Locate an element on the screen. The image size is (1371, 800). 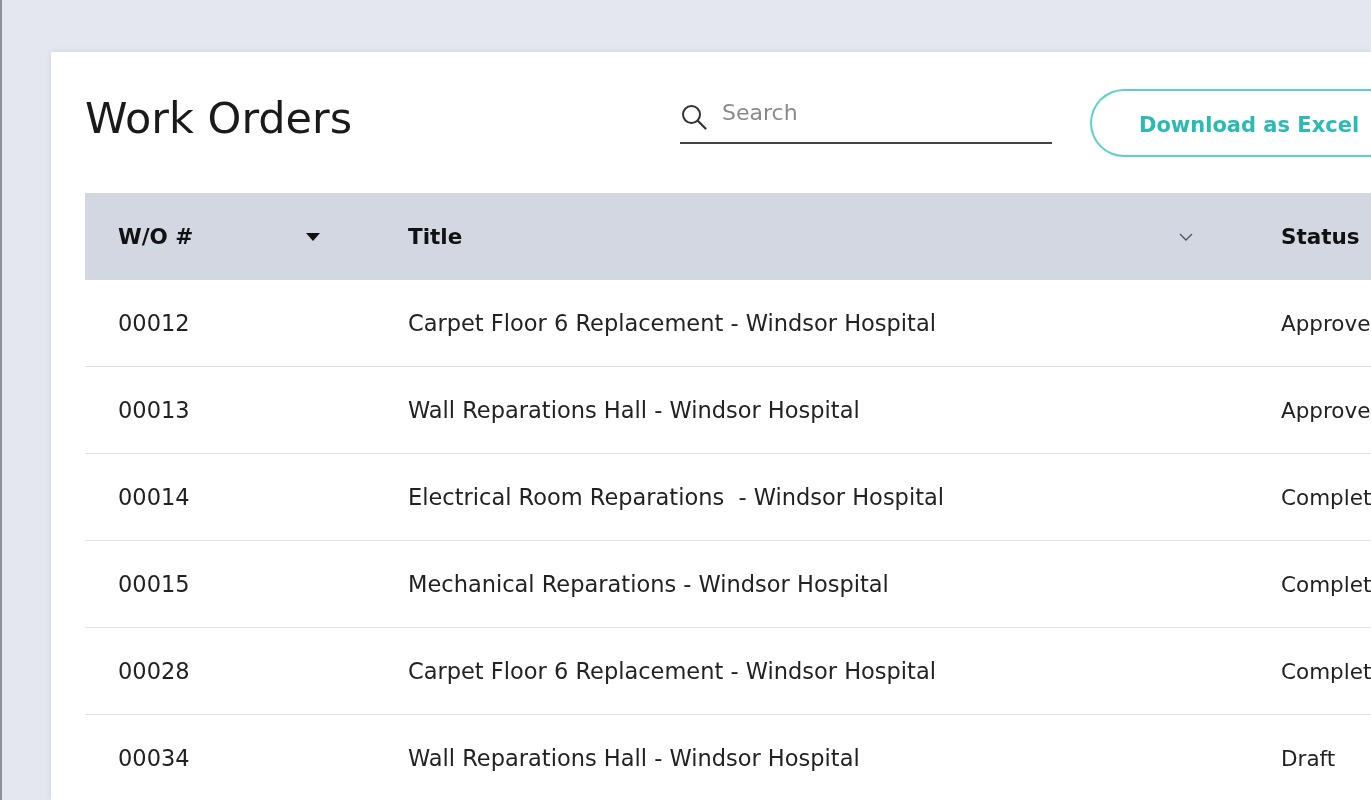
table-cell: 00015 is located at coordinates (154, 584).